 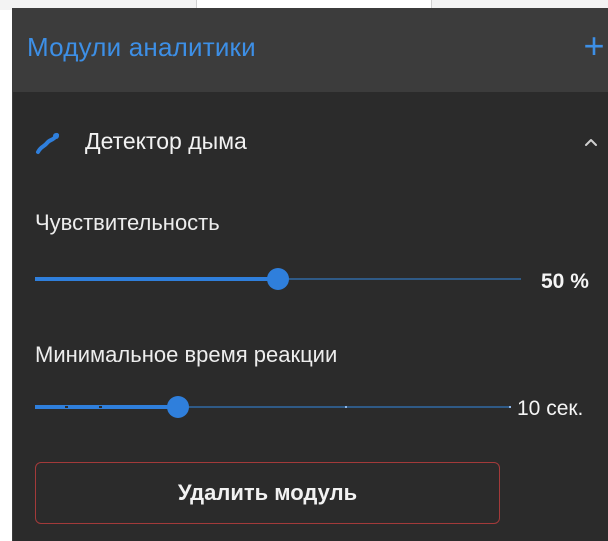 What do you see at coordinates (166, 141) in the screenshot?
I see `module-name: Детектор дыма` at bounding box center [166, 141].